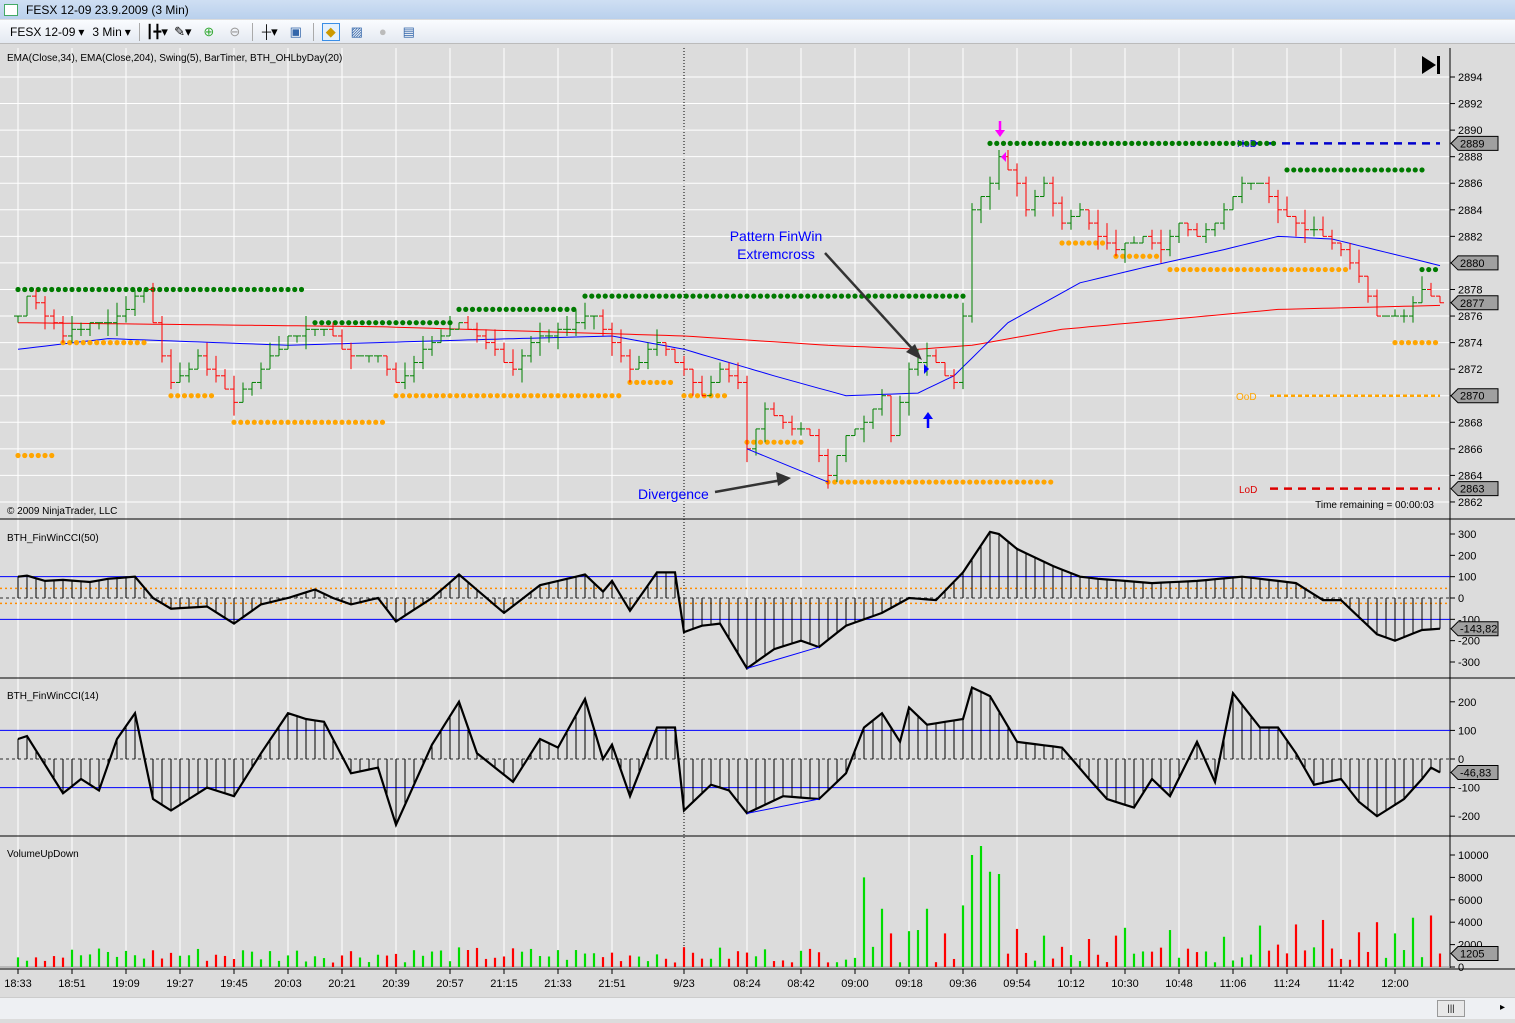  What do you see at coordinates (1017, 984) in the screenshot?
I see `time-label: 09:54` at bounding box center [1017, 984].